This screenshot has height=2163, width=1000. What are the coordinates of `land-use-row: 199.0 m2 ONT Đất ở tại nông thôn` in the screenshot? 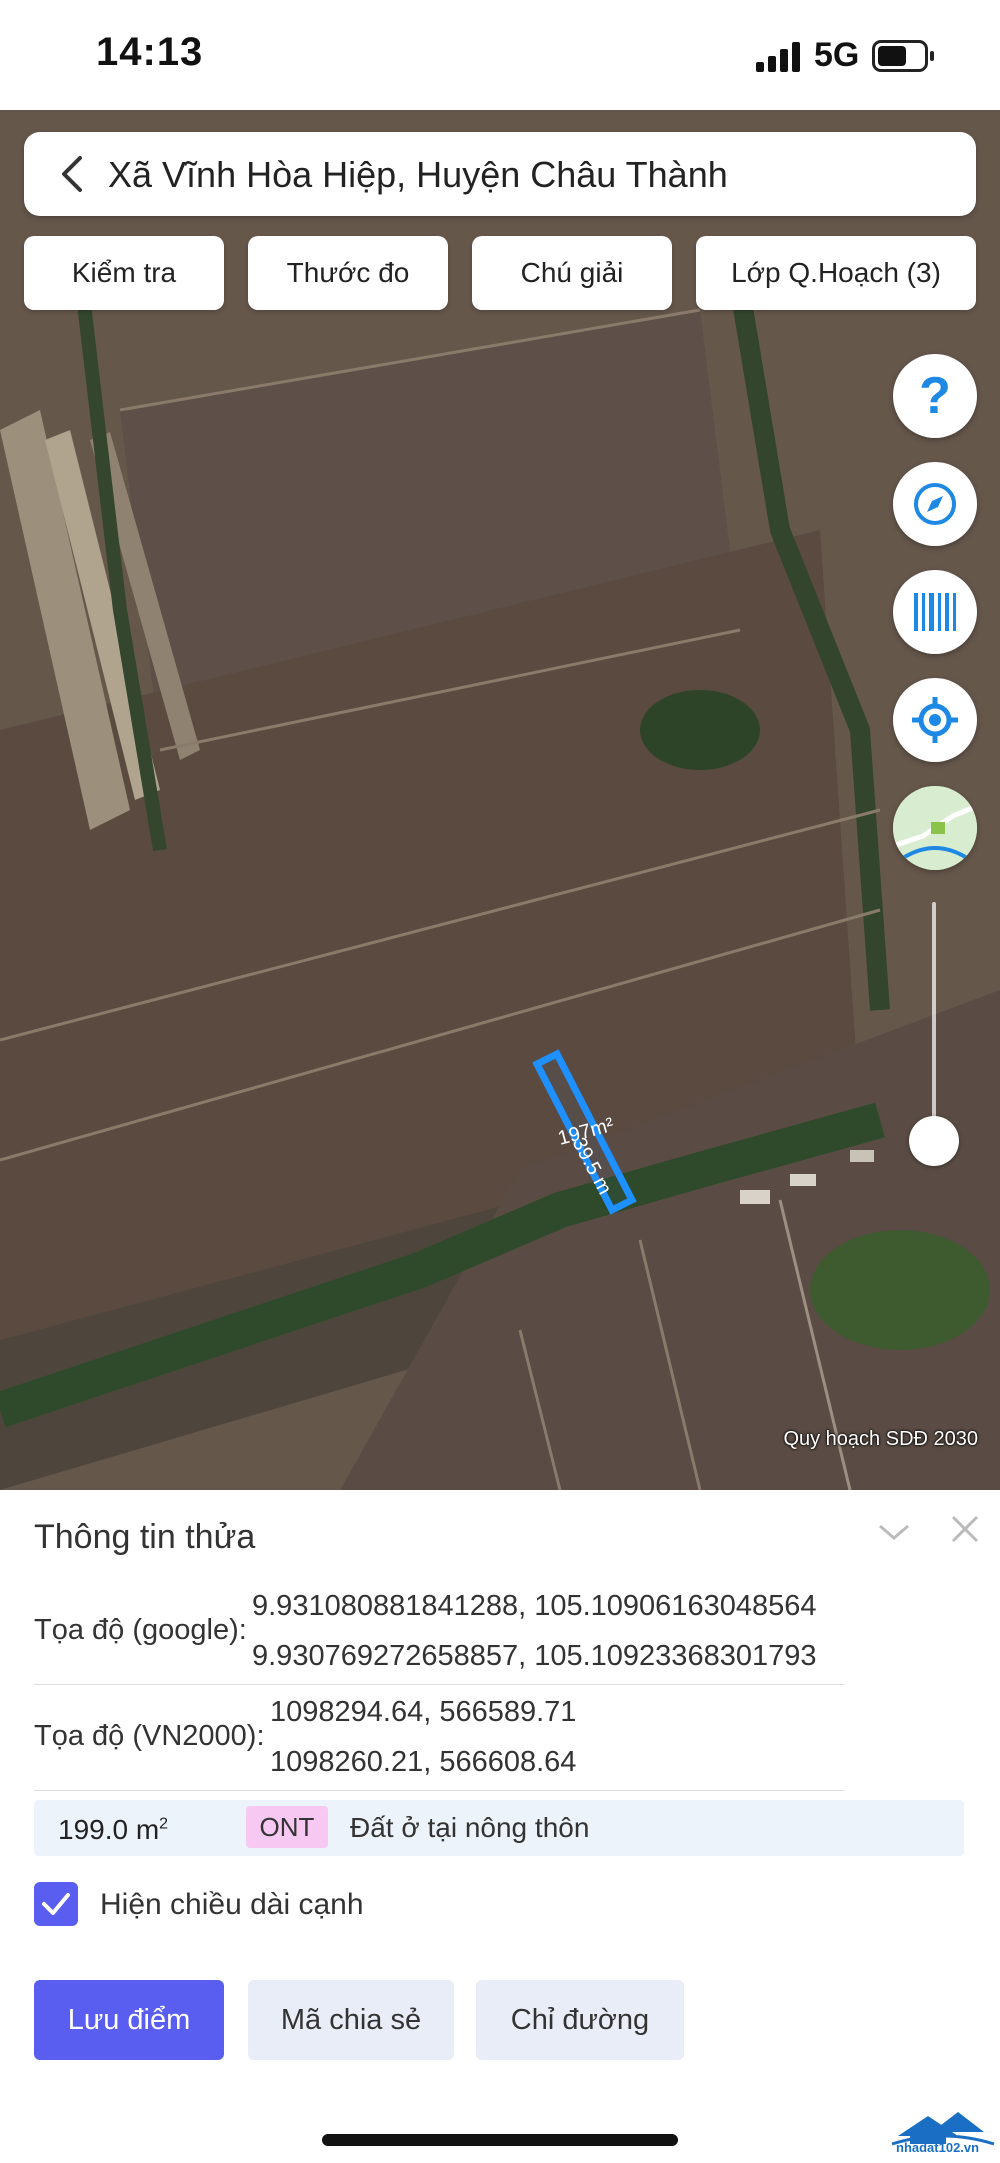 It's located at (499, 1828).